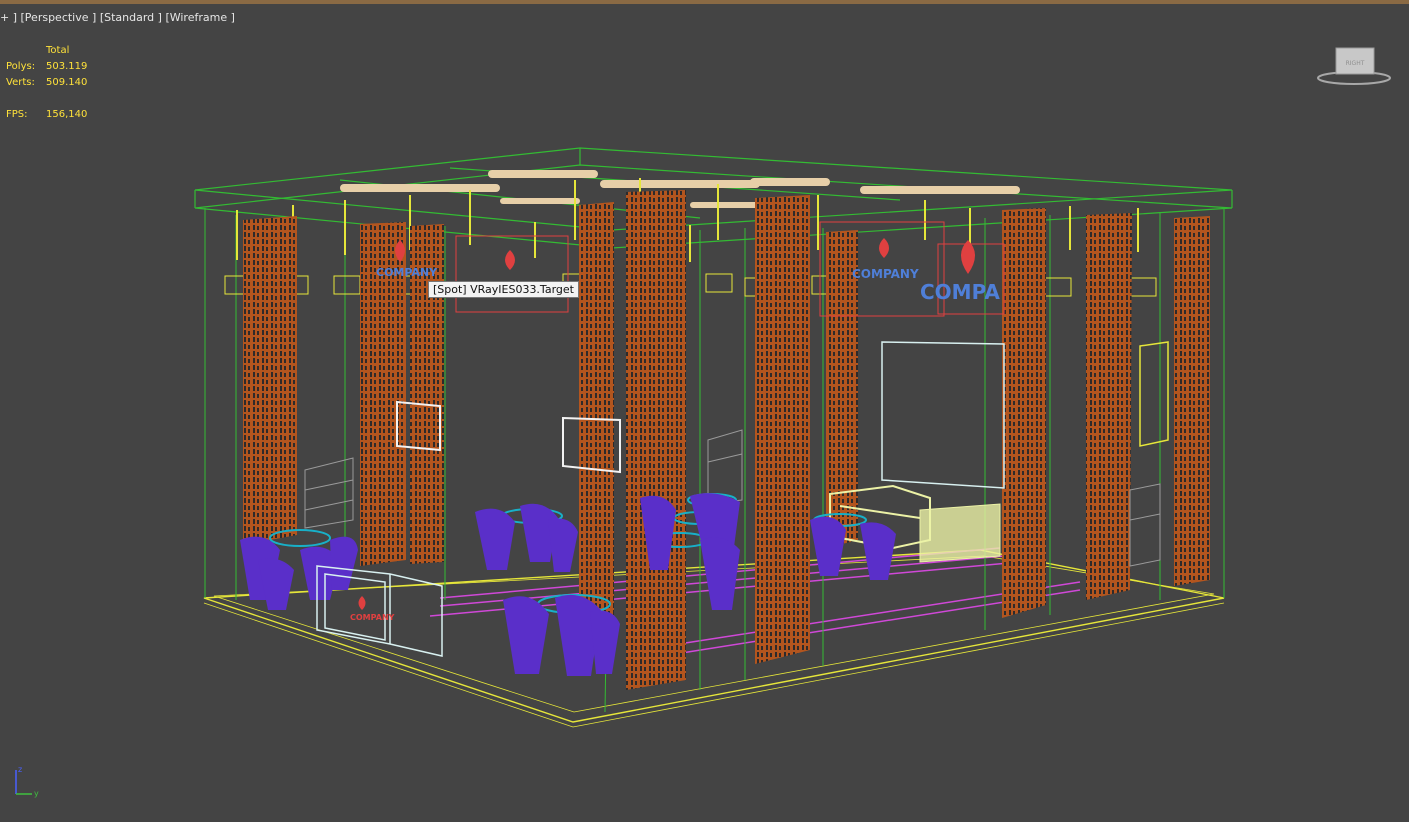 The height and width of the screenshot is (822, 1409). I want to click on sign-text-company-2: COMPANY, so click(885, 274).